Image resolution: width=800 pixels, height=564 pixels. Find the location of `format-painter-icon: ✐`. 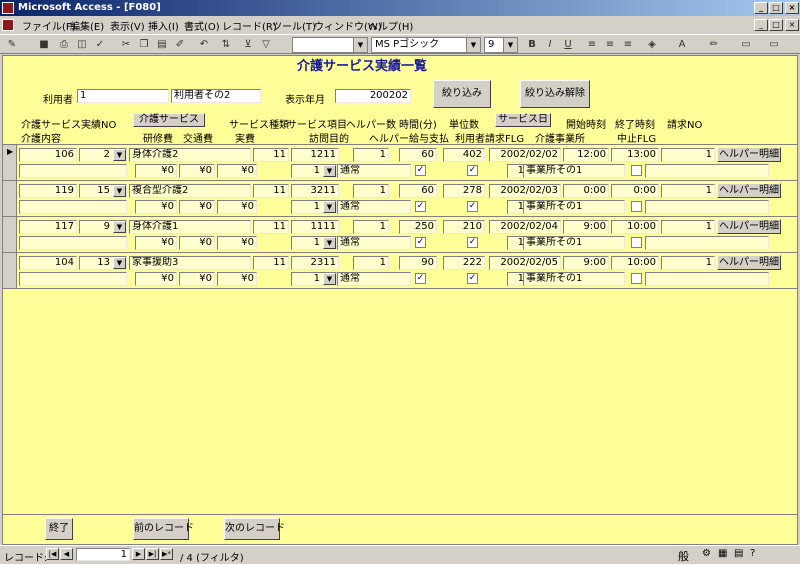

format-painter-icon: ✐ is located at coordinates (180, 44).